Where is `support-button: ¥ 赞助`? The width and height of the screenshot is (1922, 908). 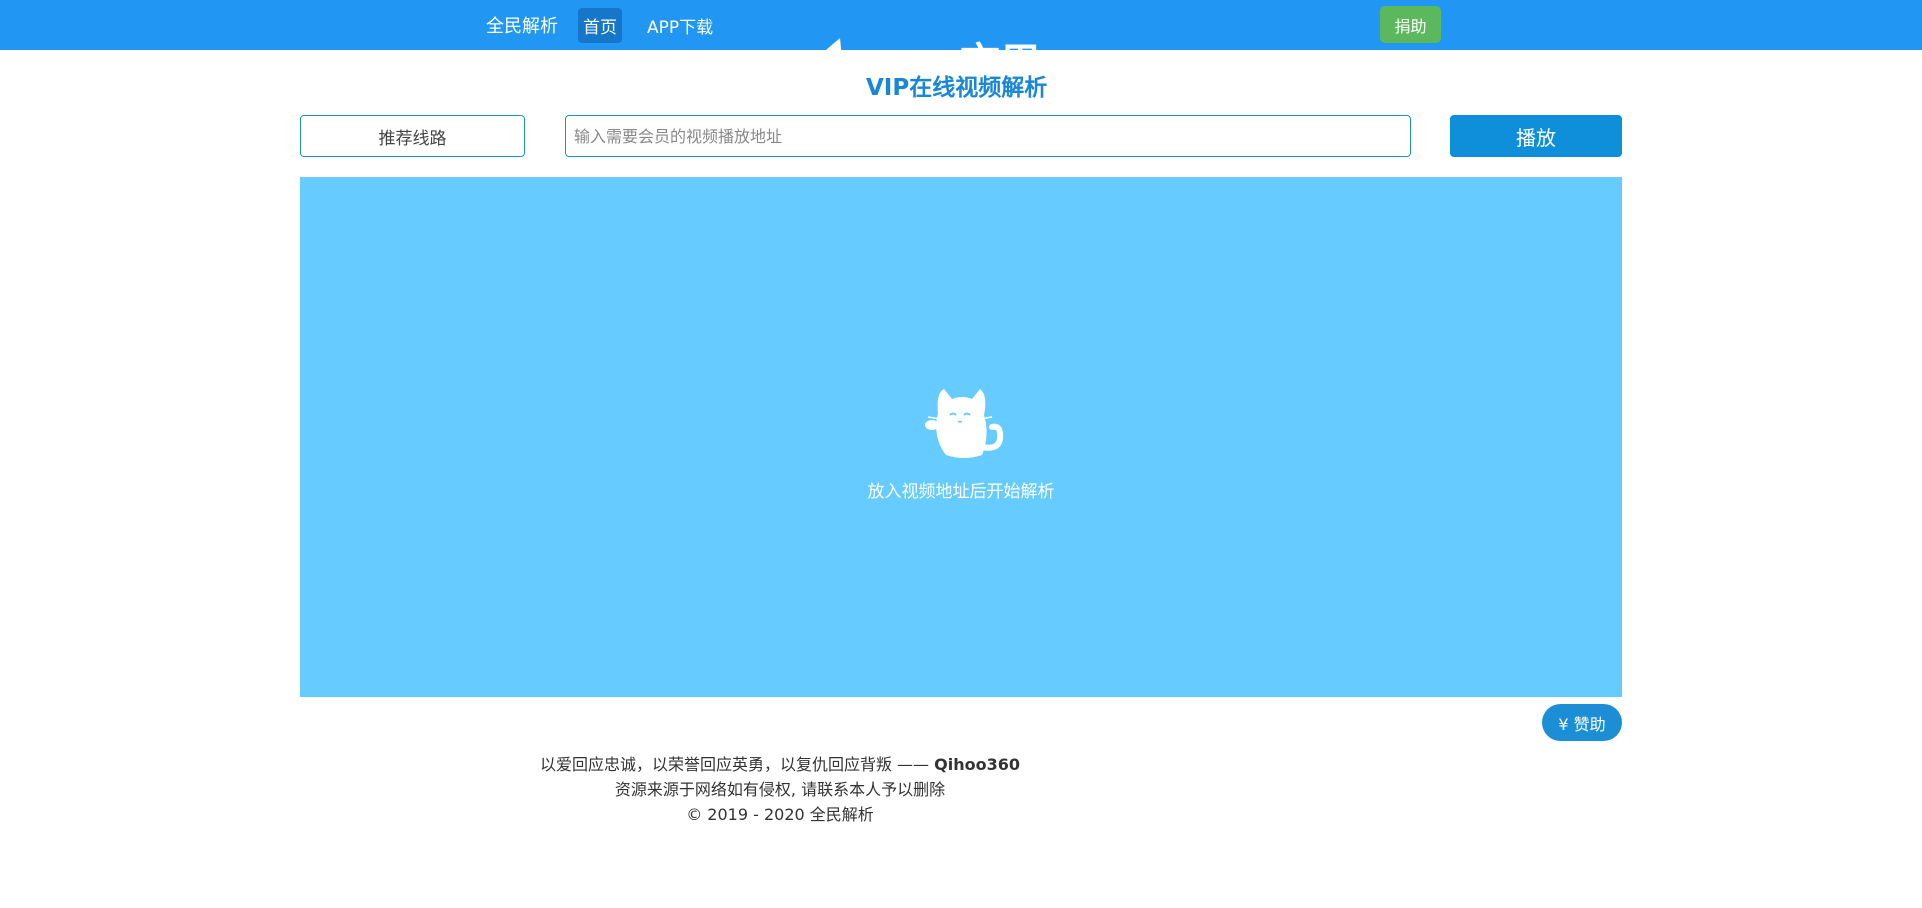 support-button: ¥ 赞助 is located at coordinates (1582, 722).